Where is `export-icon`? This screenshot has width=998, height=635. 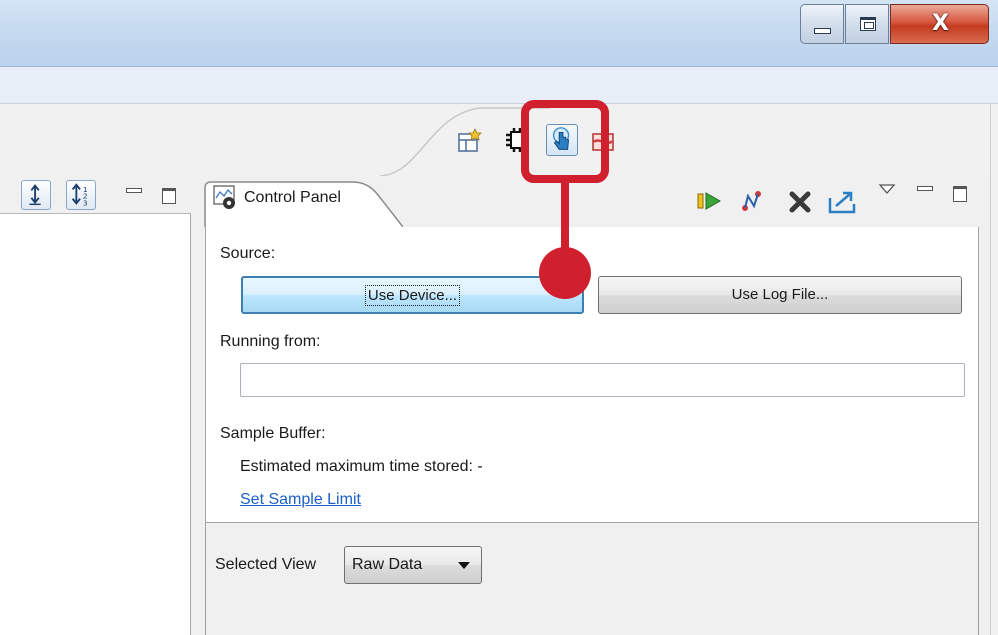 export-icon is located at coordinates (843, 201).